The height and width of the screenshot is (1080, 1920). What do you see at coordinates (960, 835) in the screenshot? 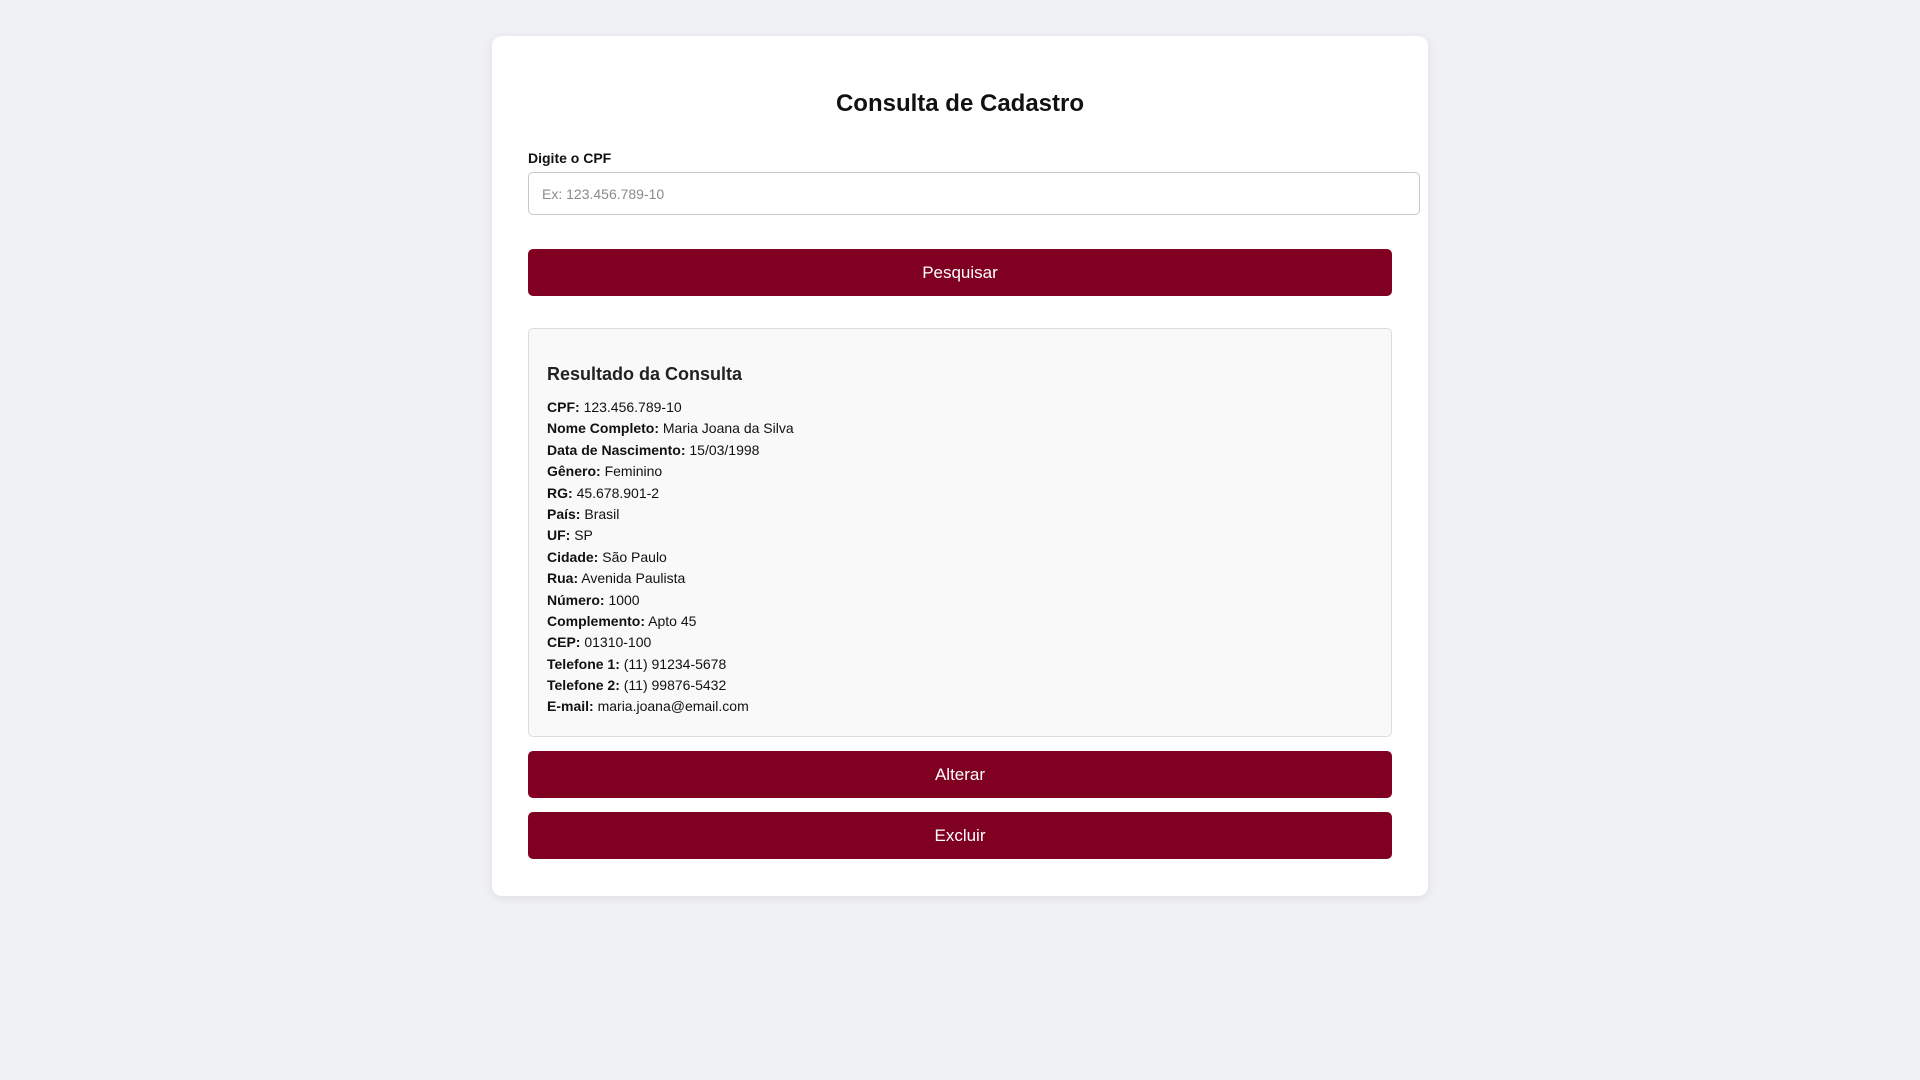
I see `delete-button: Excluir` at bounding box center [960, 835].